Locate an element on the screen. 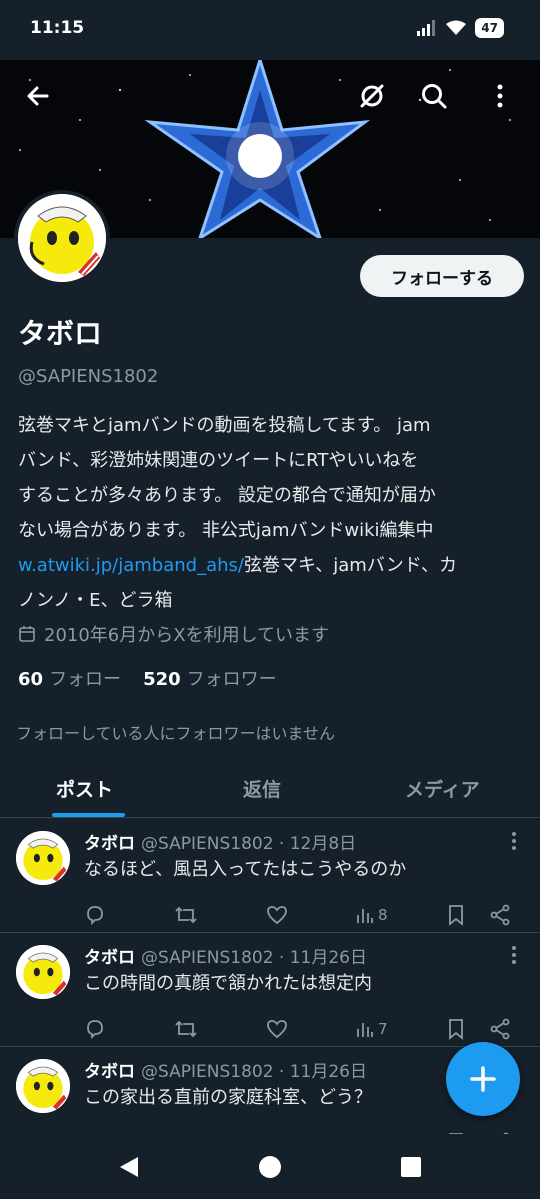  bio-line: することが多々あります。 設定の都合で通知が届か is located at coordinates (227, 495).